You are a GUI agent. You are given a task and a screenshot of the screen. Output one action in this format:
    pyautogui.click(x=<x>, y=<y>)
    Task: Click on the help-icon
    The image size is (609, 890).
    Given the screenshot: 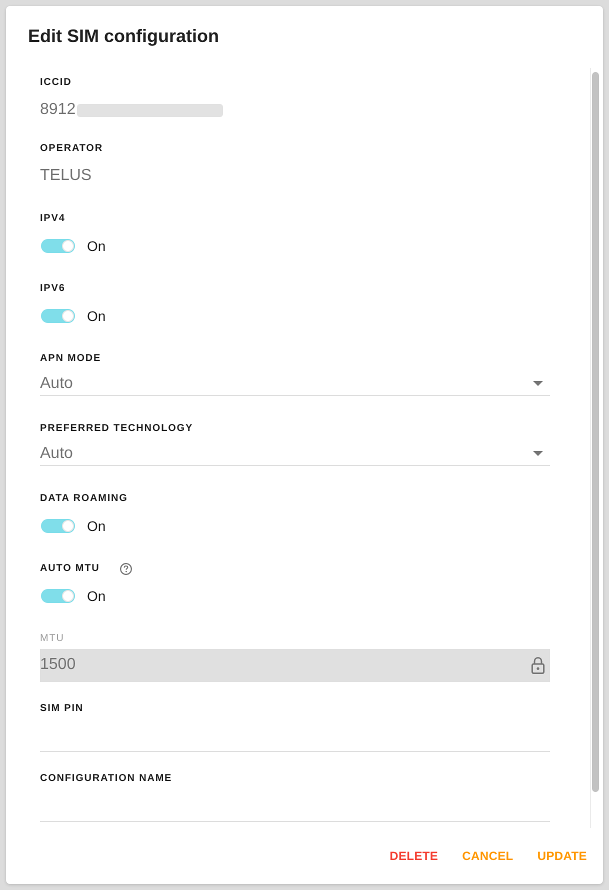 What is the action you would take?
    pyautogui.click(x=126, y=569)
    